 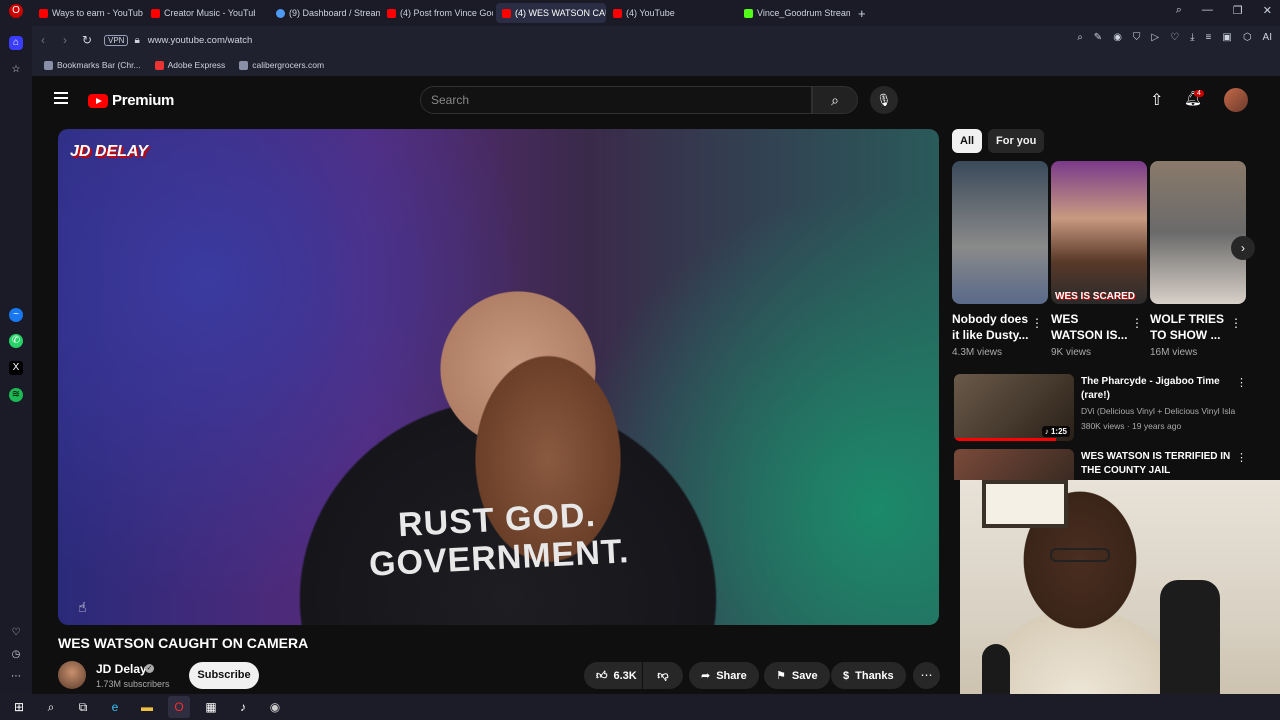 What do you see at coordinates (189, 65) in the screenshot?
I see `bookmark-adobe-express: Adobe Express` at bounding box center [189, 65].